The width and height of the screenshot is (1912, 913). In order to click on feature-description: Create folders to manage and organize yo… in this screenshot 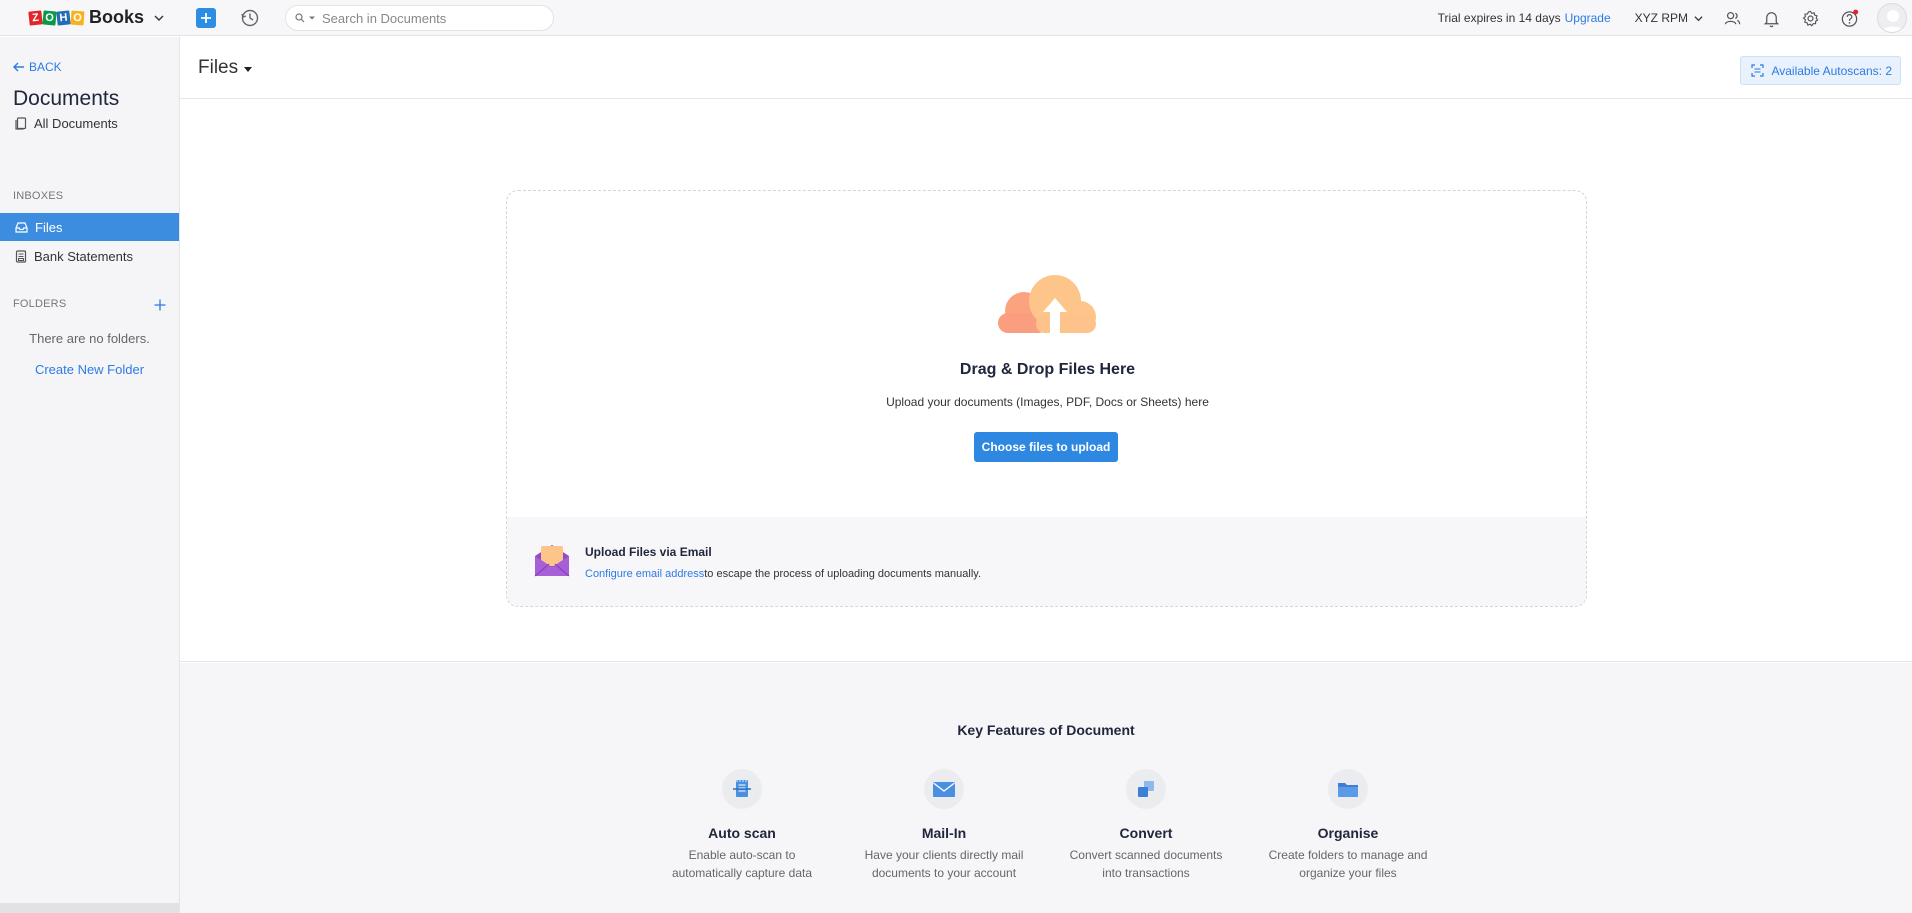, I will do `click(1348, 864)`.